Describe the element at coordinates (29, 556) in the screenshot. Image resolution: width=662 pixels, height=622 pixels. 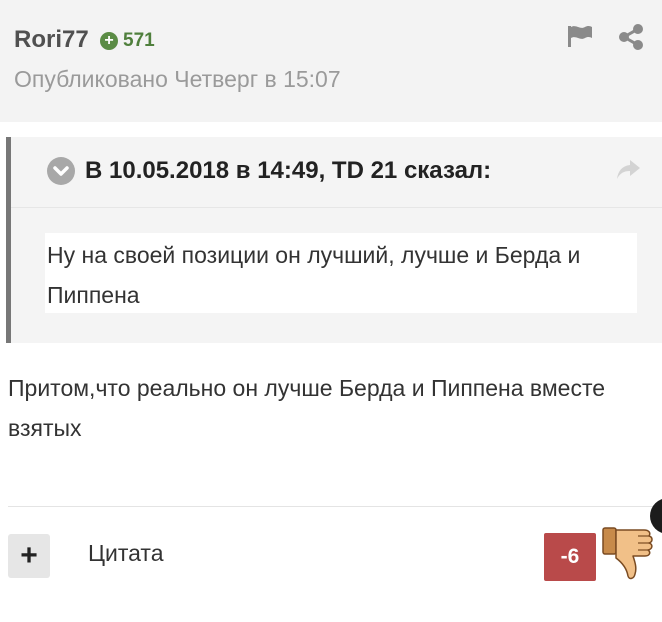
I see `multiquote-add-button: +` at that location.